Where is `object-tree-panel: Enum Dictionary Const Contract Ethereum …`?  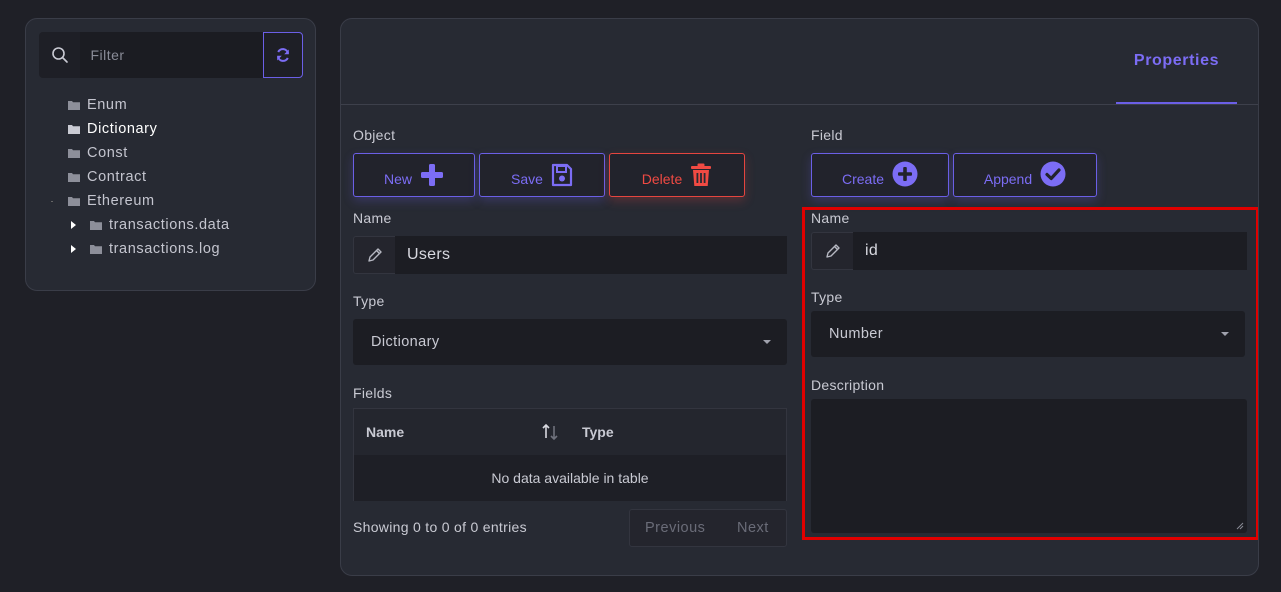
object-tree-panel: Enum Dictionary Const Contract Ethereum … is located at coordinates (170, 154).